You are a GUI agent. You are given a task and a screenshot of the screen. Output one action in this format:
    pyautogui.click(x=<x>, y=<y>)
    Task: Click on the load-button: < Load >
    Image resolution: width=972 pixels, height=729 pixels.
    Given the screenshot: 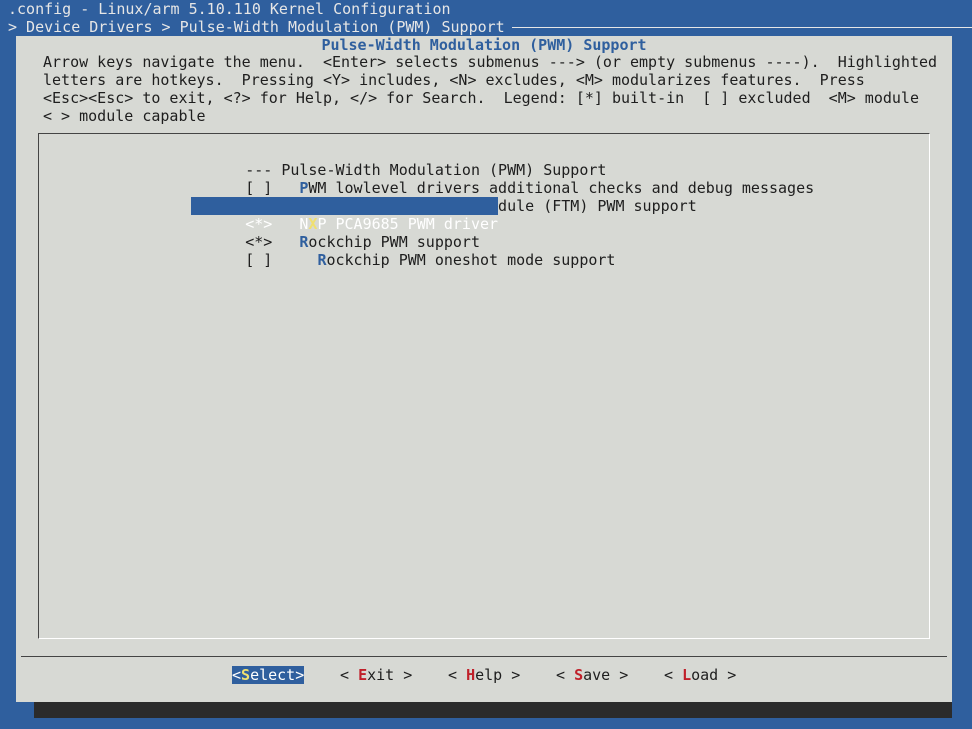 What is the action you would take?
    pyautogui.click(x=700, y=675)
    